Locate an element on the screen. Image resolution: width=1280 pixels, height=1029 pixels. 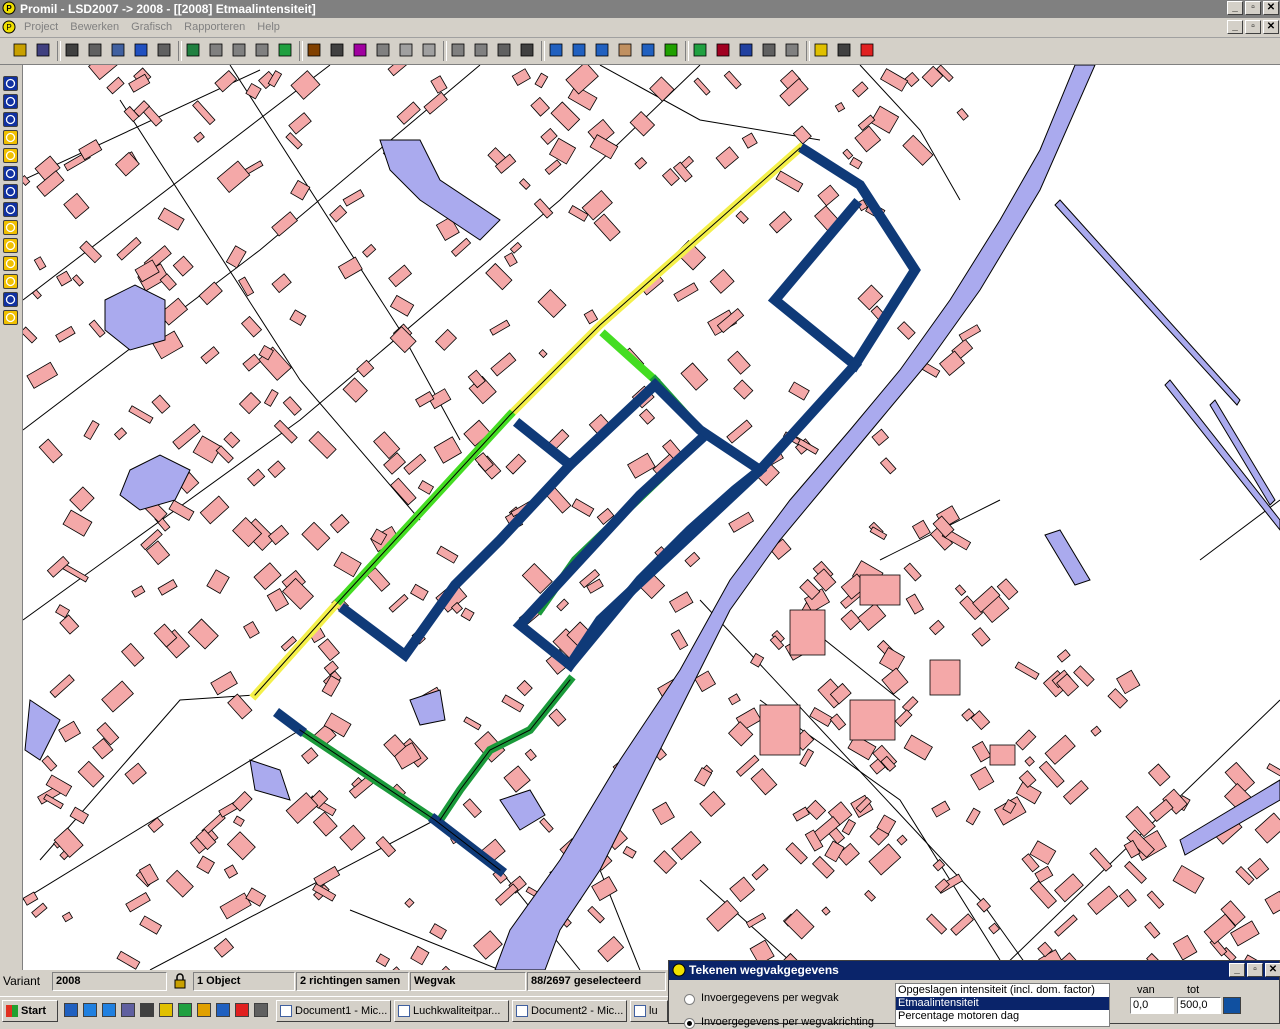
mdi-close-button: ✕ is located at coordinates (1271, 27).